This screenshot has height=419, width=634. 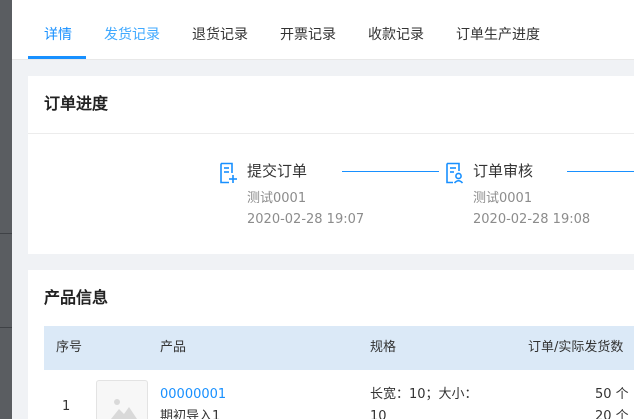 What do you see at coordinates (383, 347) in the screenshot?
I see `column-header-spec: 规格` at bounding box center [383, 347].